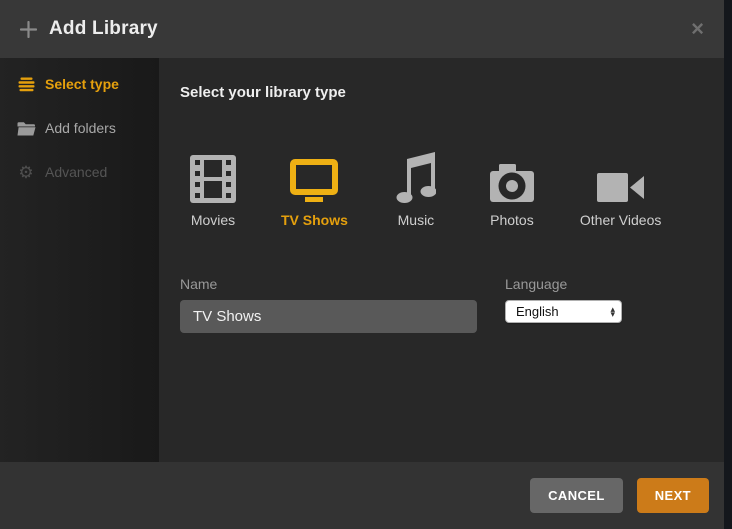 The image size is (732, 529). I want to click on gear-icon: ⚙, so click(26, 172).